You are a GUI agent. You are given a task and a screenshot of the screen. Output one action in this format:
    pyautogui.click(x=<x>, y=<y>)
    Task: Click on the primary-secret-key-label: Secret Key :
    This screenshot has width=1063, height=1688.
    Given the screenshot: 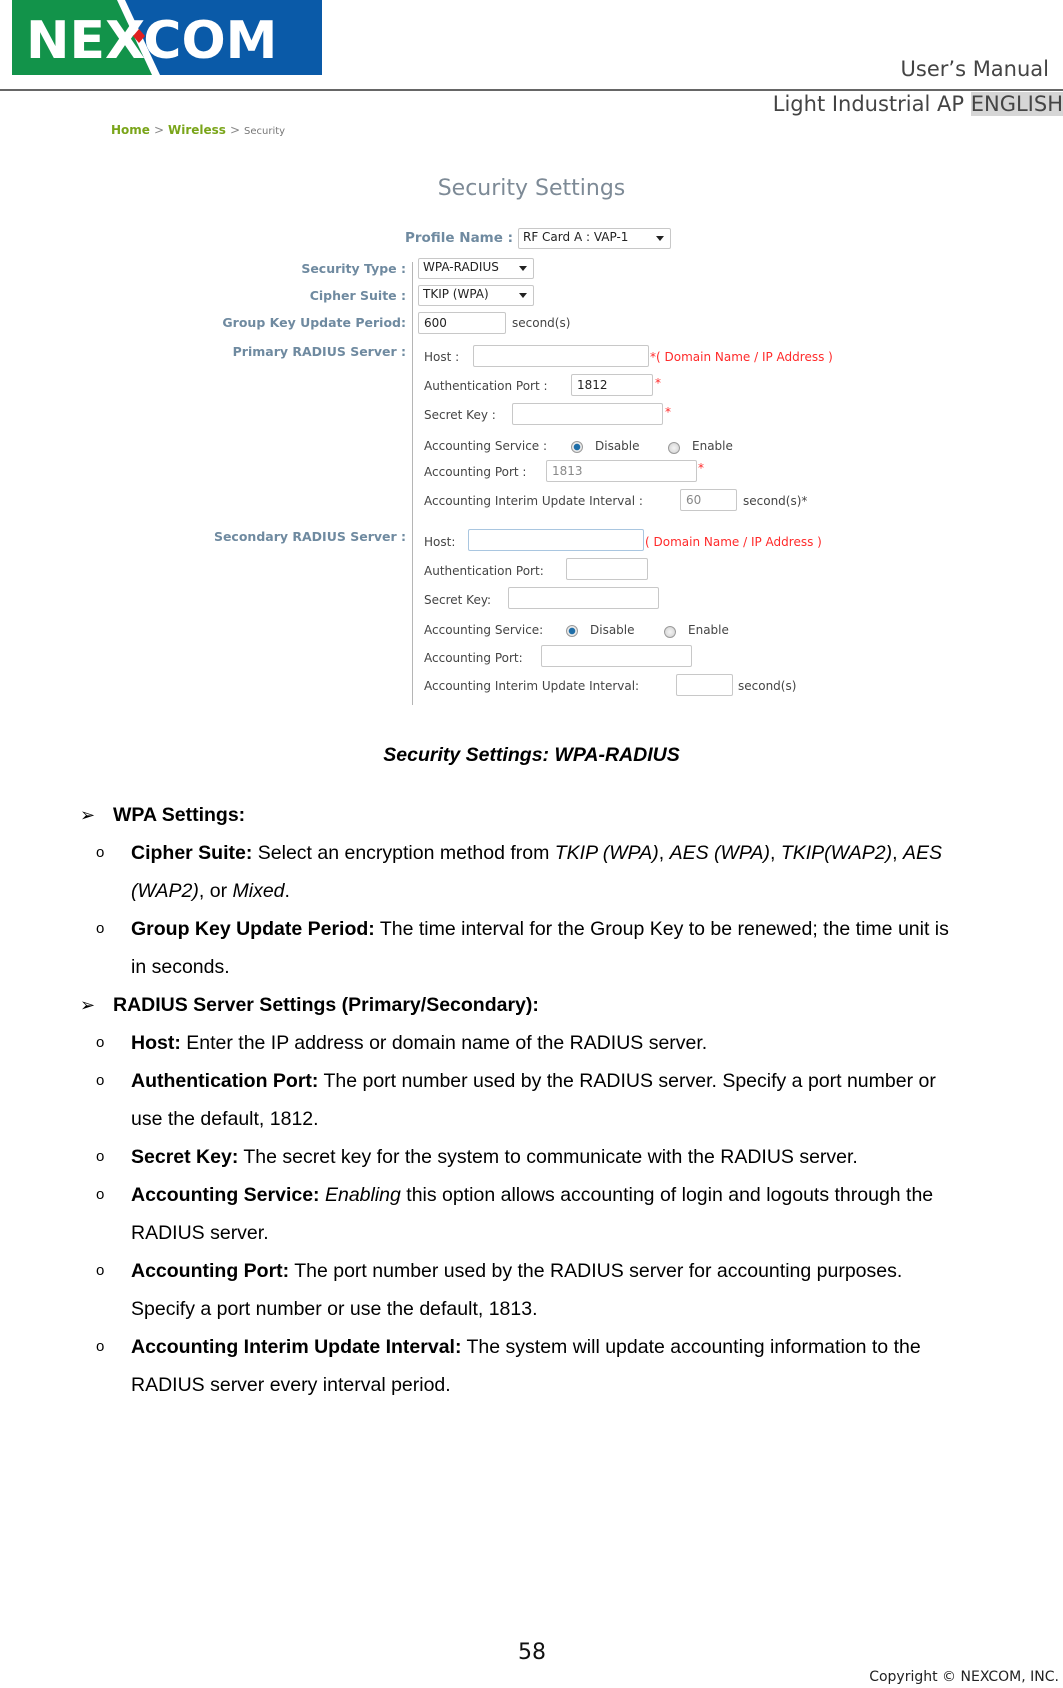 What is the action you would take?
    pyautogui.click(x=460, y=415)
    